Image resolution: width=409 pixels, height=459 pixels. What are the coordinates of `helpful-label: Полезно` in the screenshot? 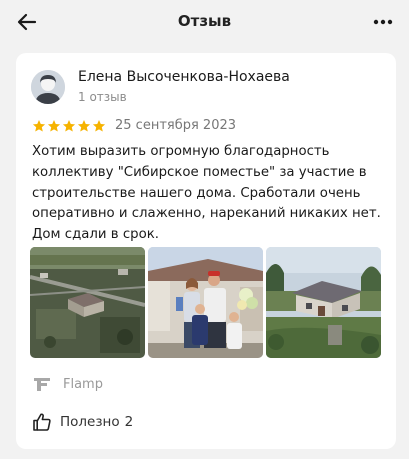 It's located at (90, 422).